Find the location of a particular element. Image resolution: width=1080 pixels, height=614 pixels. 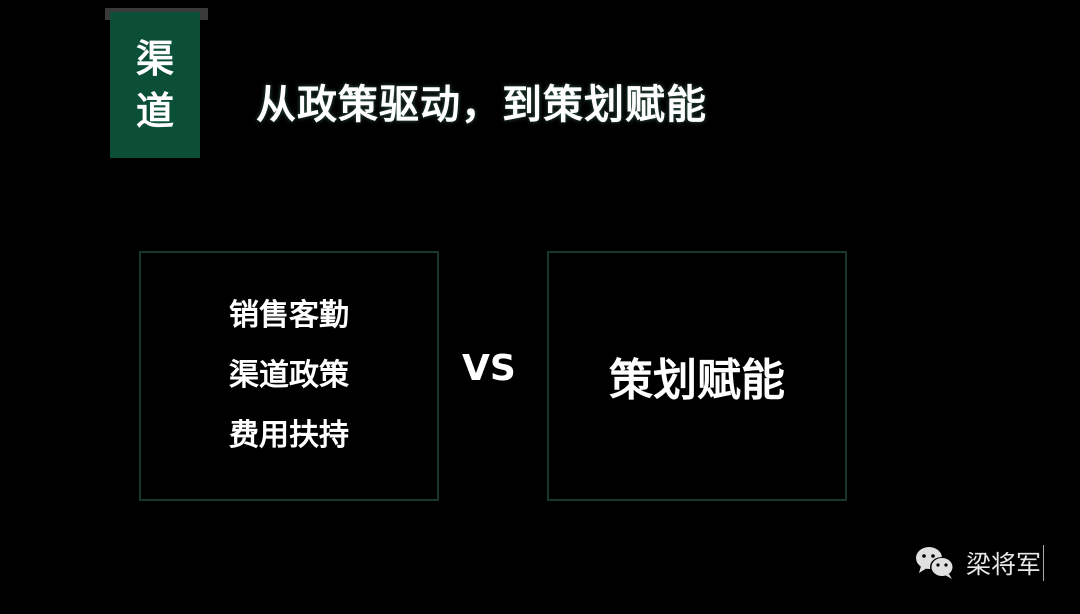

right-box: 策划赋能 is located at coordinates (697, 376).